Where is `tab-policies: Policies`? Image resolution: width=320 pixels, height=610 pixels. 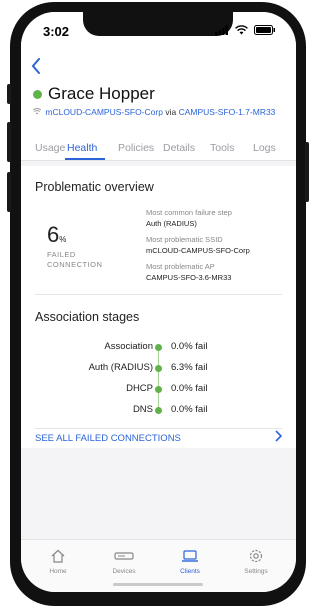
tab-policies: Policies is located at coordinates (136, 148).